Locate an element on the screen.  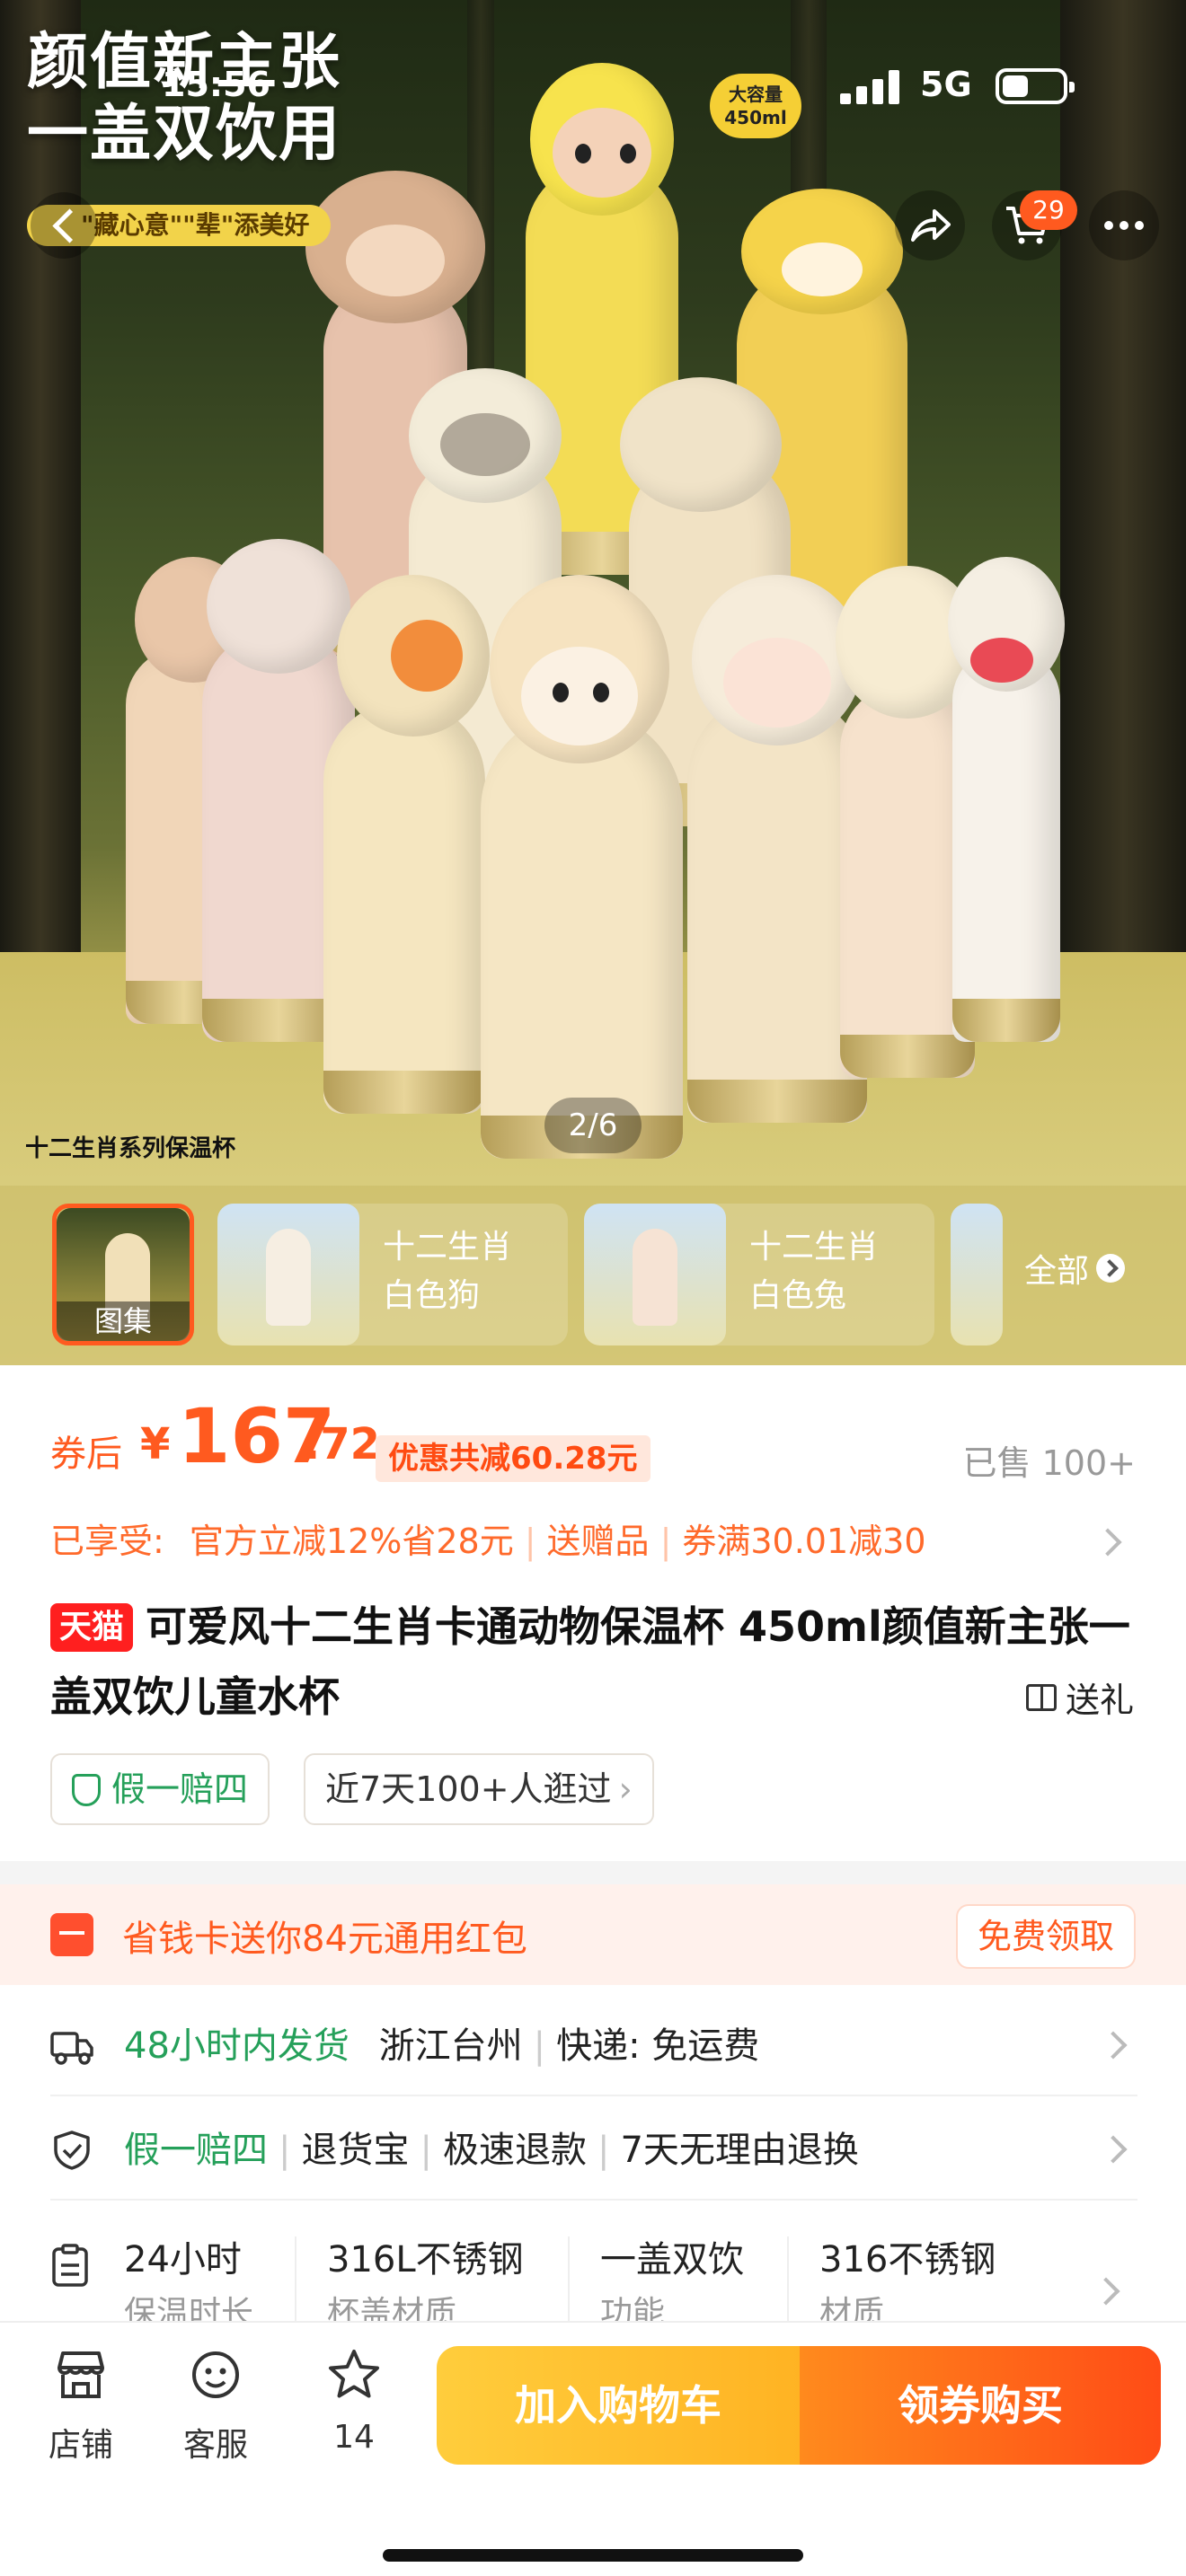
cart-count-badge: 29 is located at coordinates (1048, 210).